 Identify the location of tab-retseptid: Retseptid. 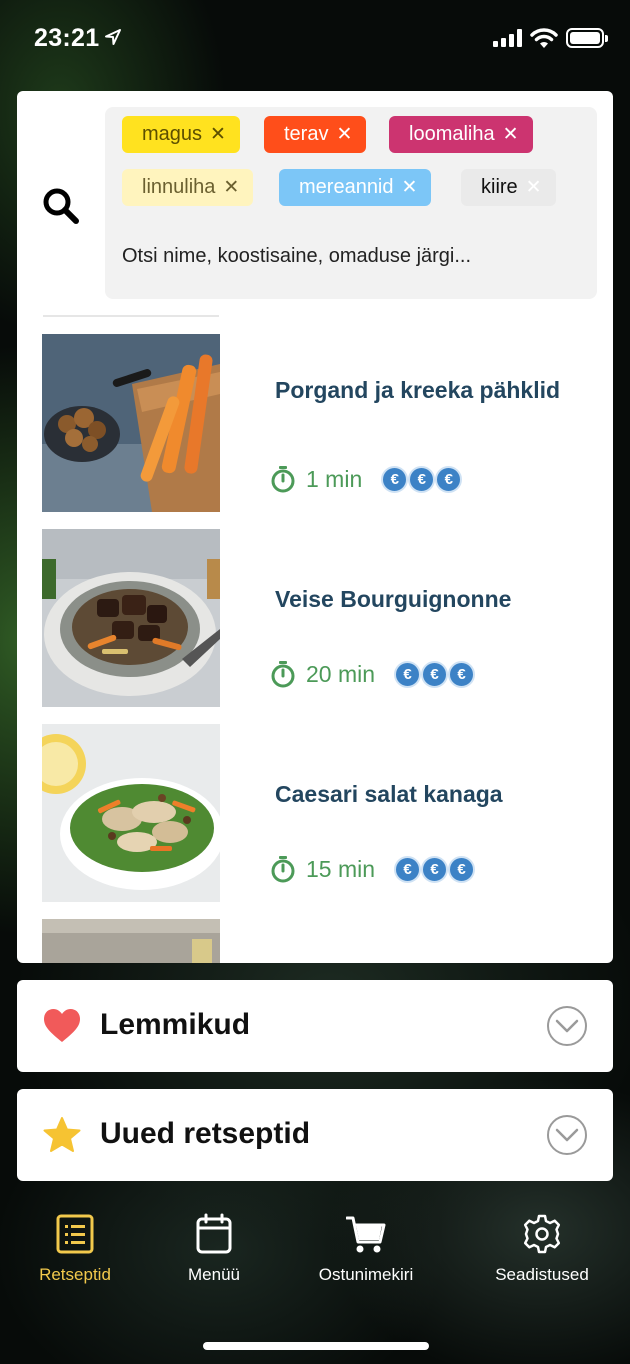
(75, 1248).